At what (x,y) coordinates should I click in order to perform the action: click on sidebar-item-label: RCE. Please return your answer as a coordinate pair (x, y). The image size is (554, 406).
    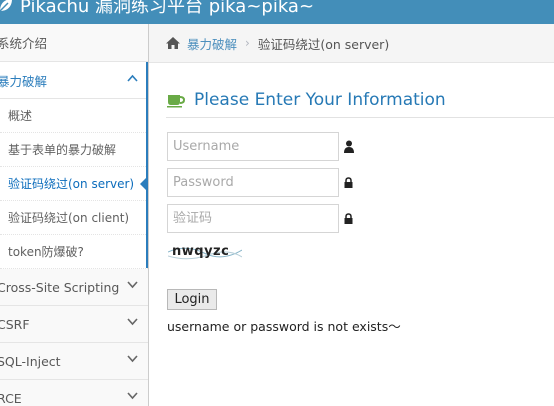
    Looking at the image, I should click on (11, 398).